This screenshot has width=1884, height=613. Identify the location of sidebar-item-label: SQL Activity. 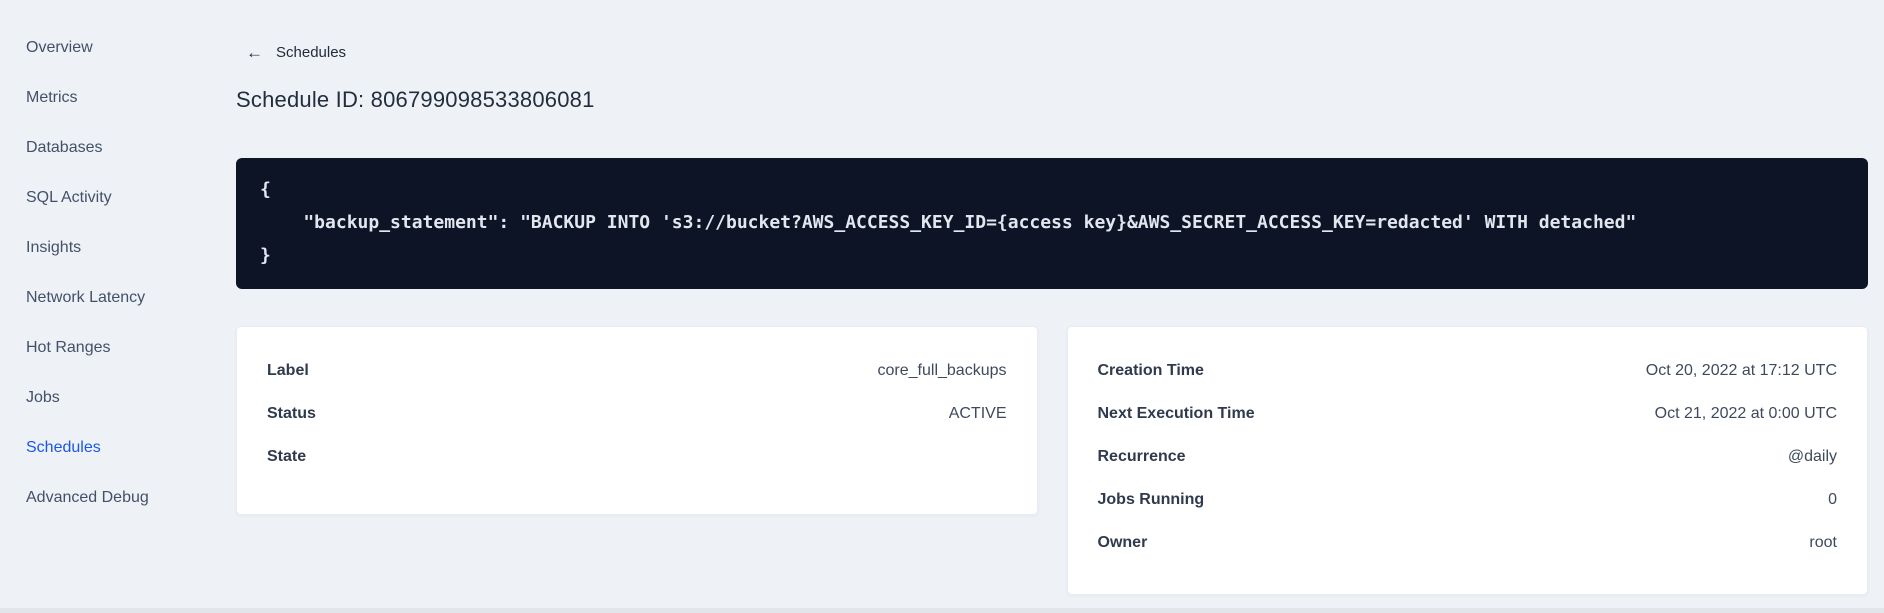
(69, 197).